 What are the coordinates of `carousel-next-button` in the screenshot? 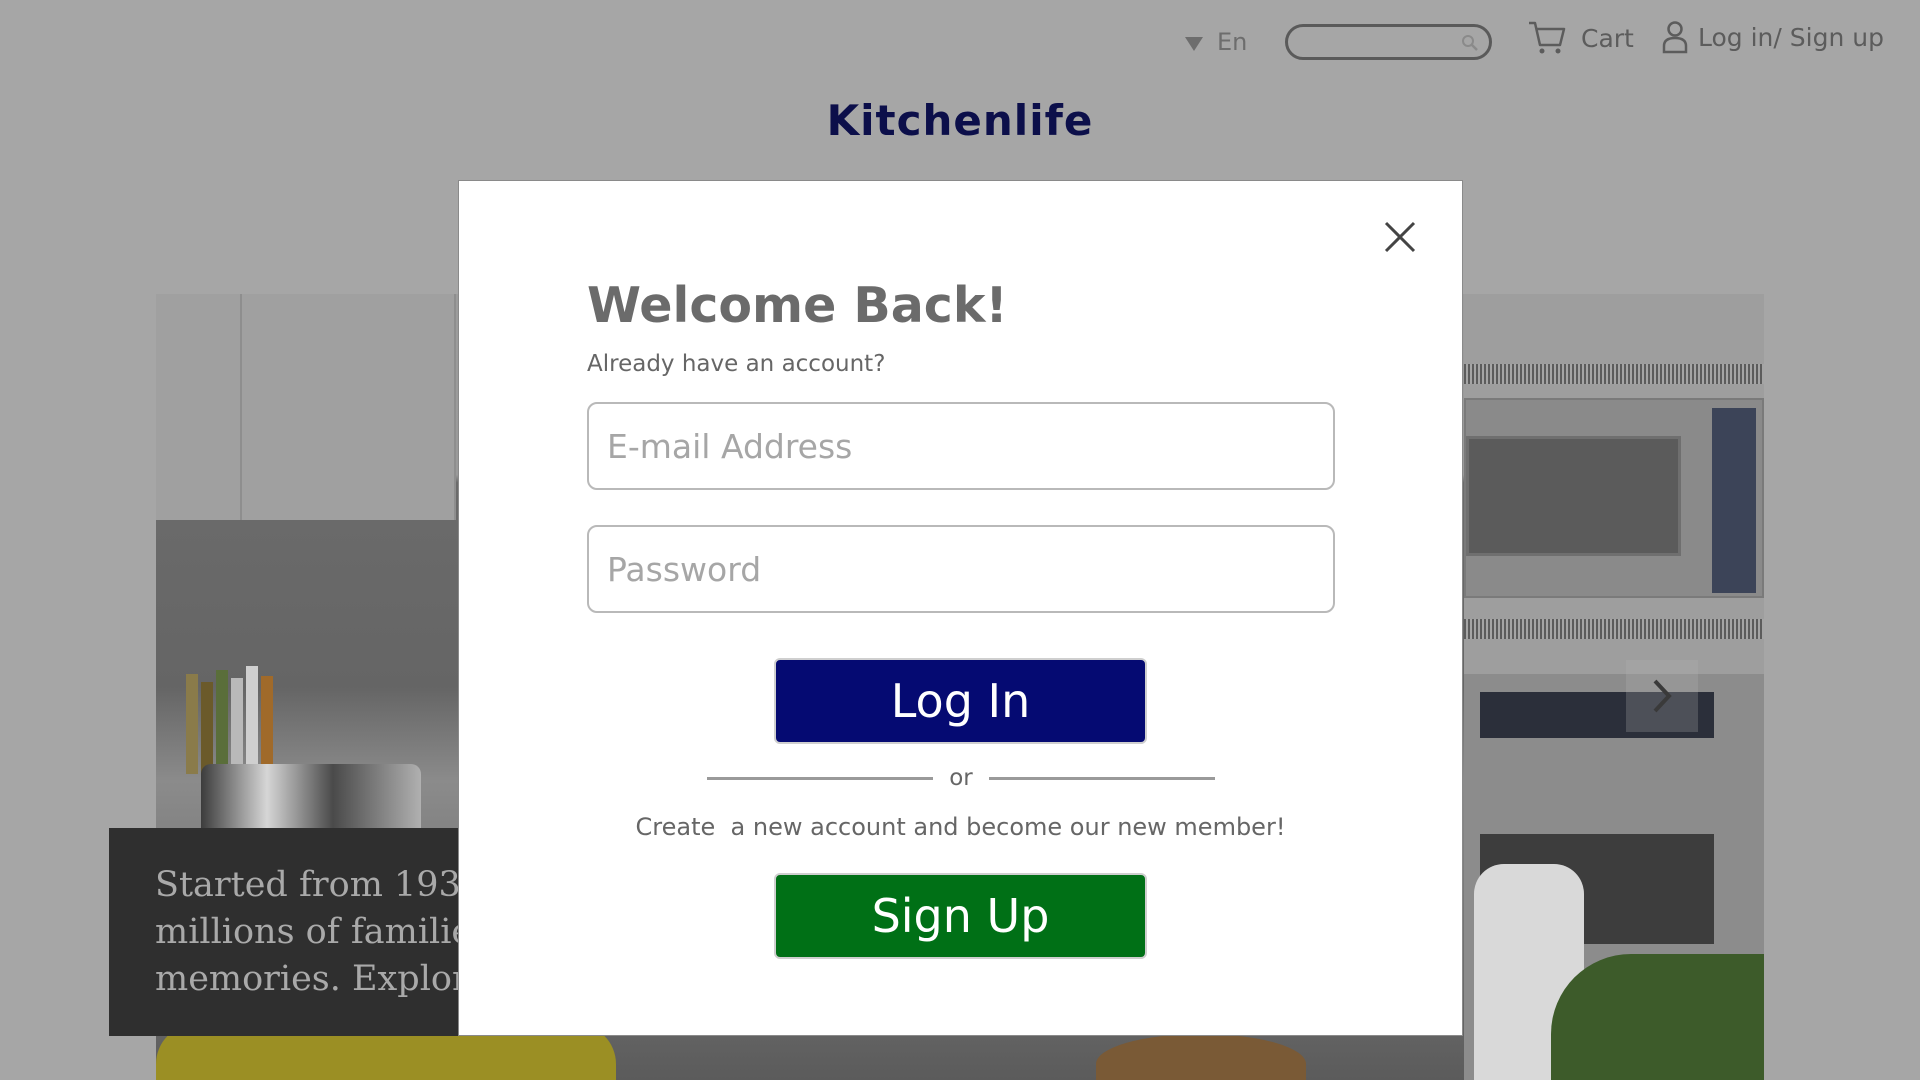 It's located at (1662, 696).